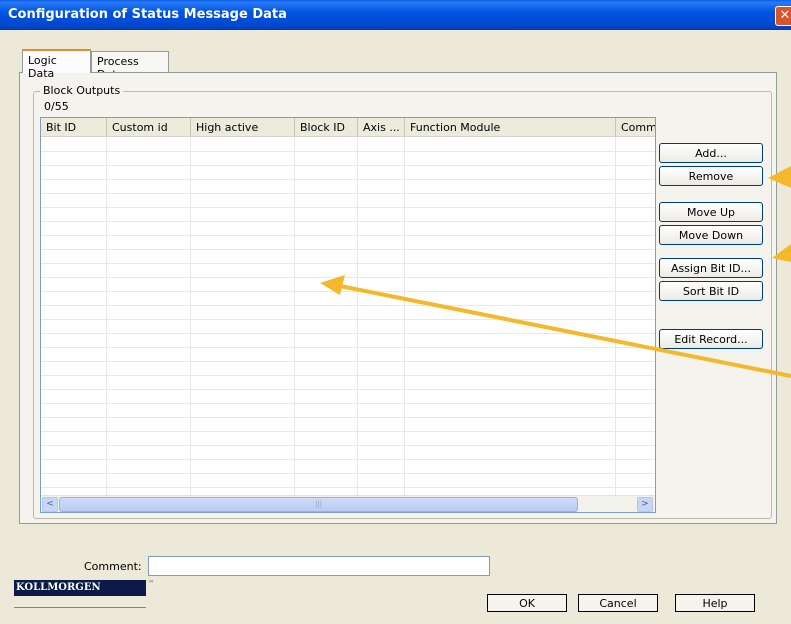 The width and height of the screenshot is (791, 624). I want to click on logo-underline, so click(80, 607).